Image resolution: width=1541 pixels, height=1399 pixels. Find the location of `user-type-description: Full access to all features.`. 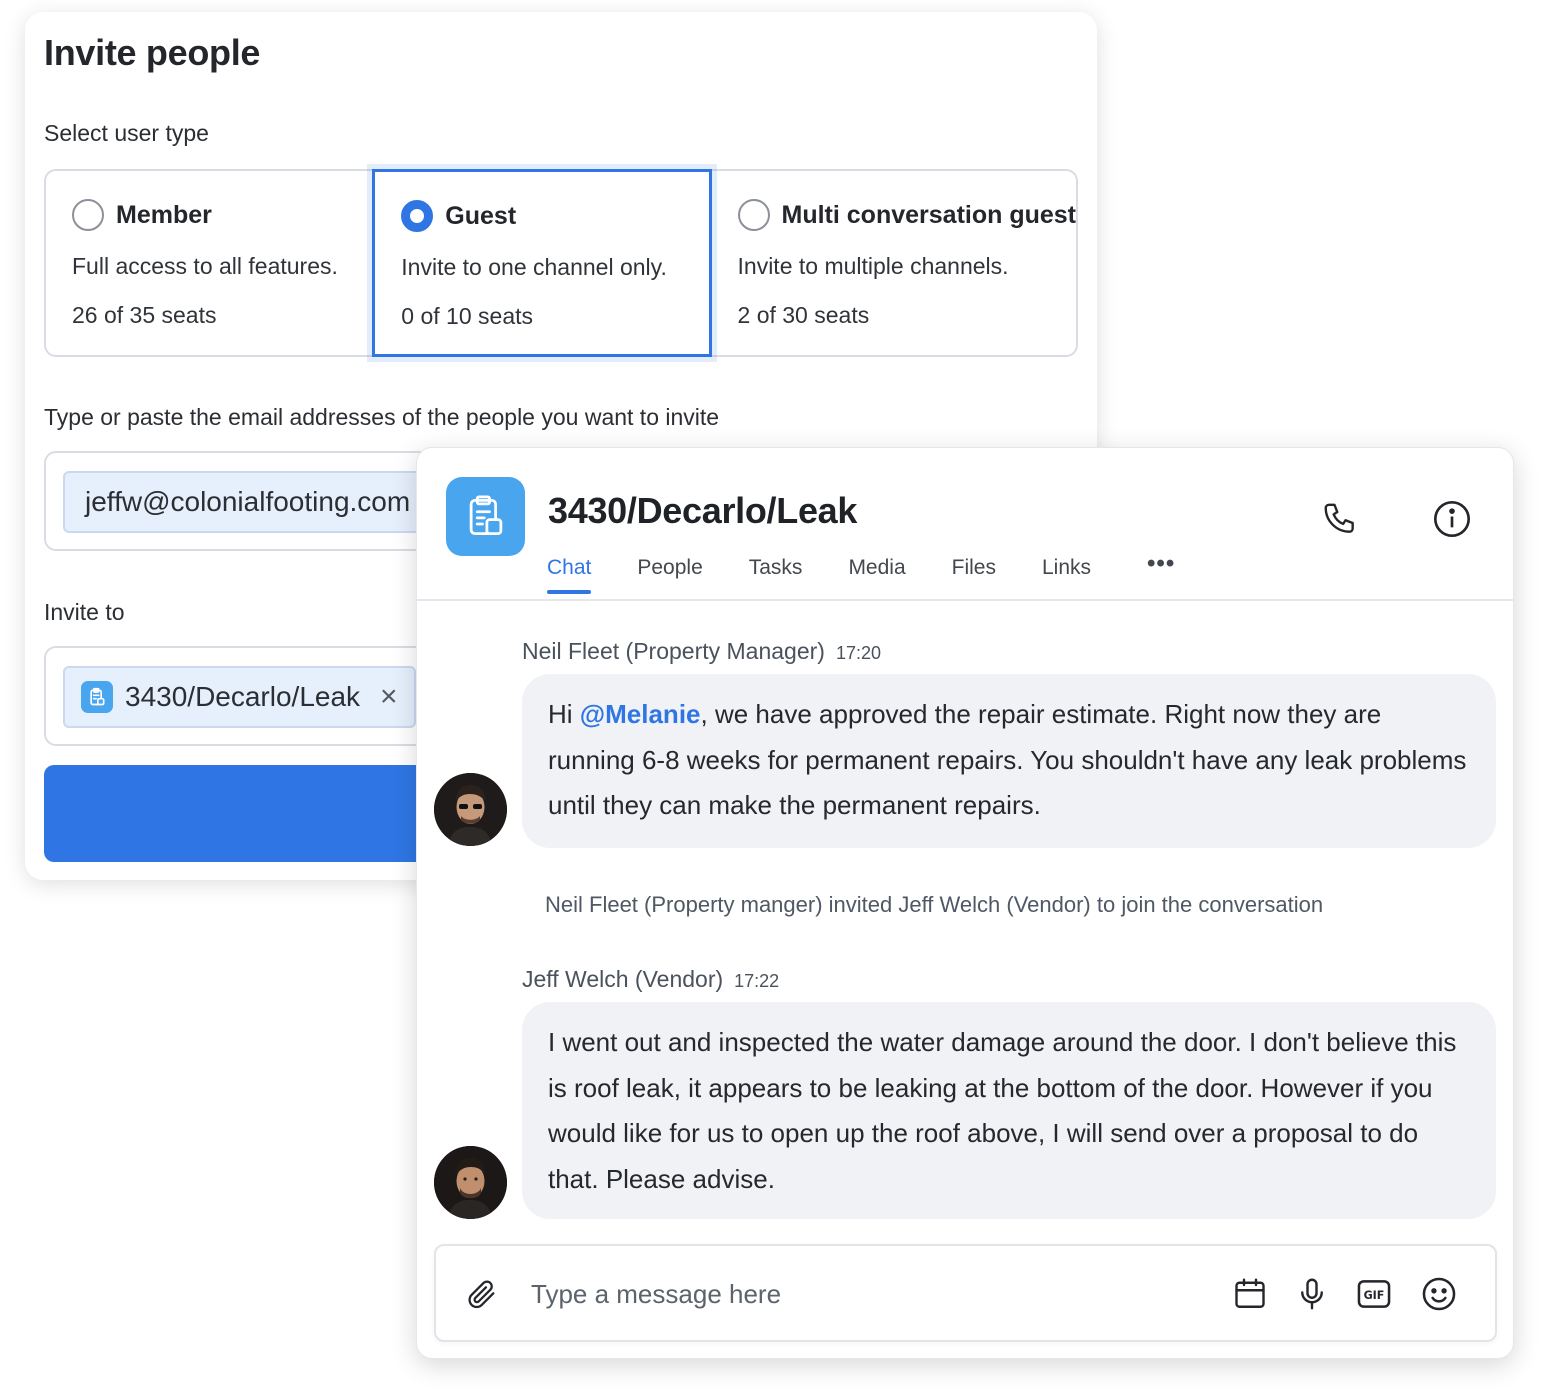

user-type-description: Full access to all features. is located at coordinates (205, 266).